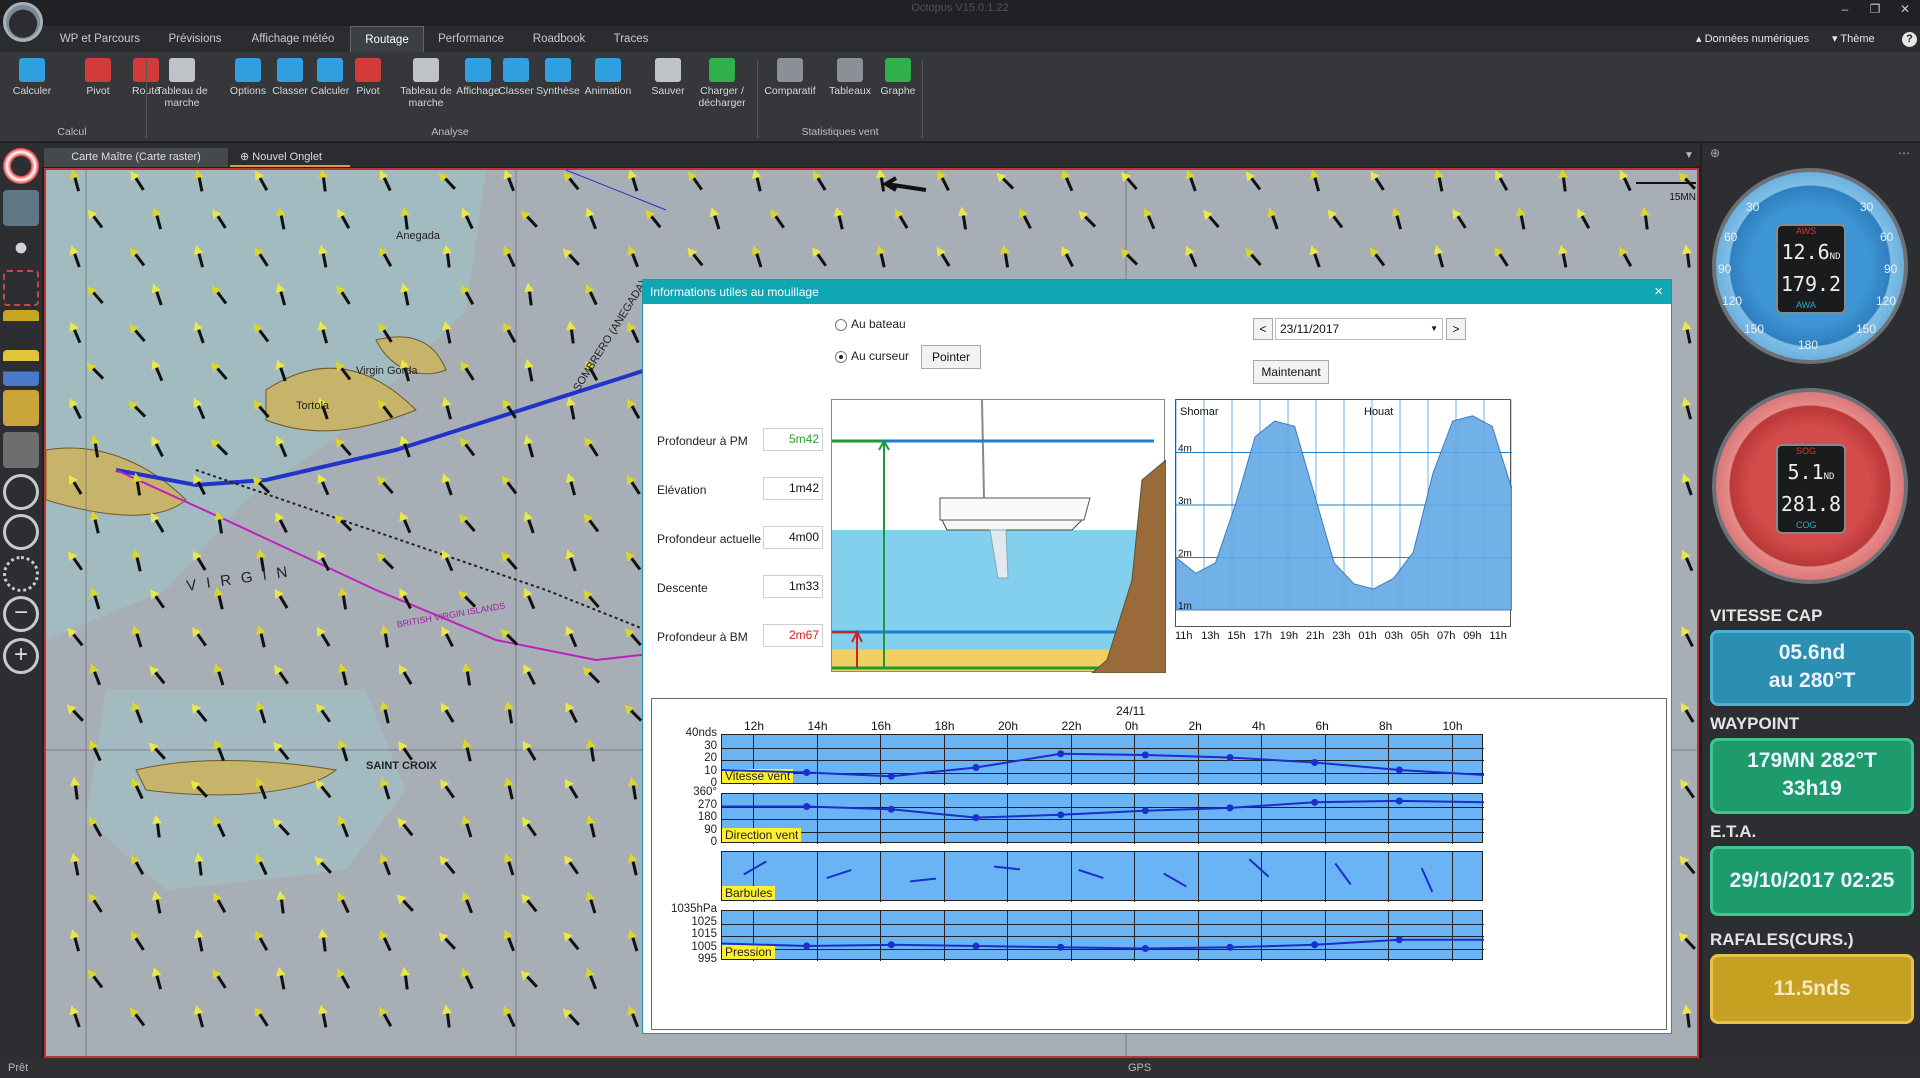 The image size is (1920, 1078). Describe the element at coordinates (471, 39) in the screenshot. I see `tab-performance: Performance` at that location.